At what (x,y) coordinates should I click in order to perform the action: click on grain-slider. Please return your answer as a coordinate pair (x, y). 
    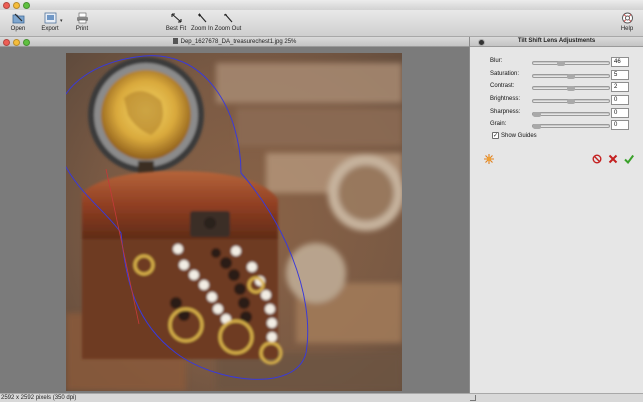
    Looking at the image, I should click on (571, 126).